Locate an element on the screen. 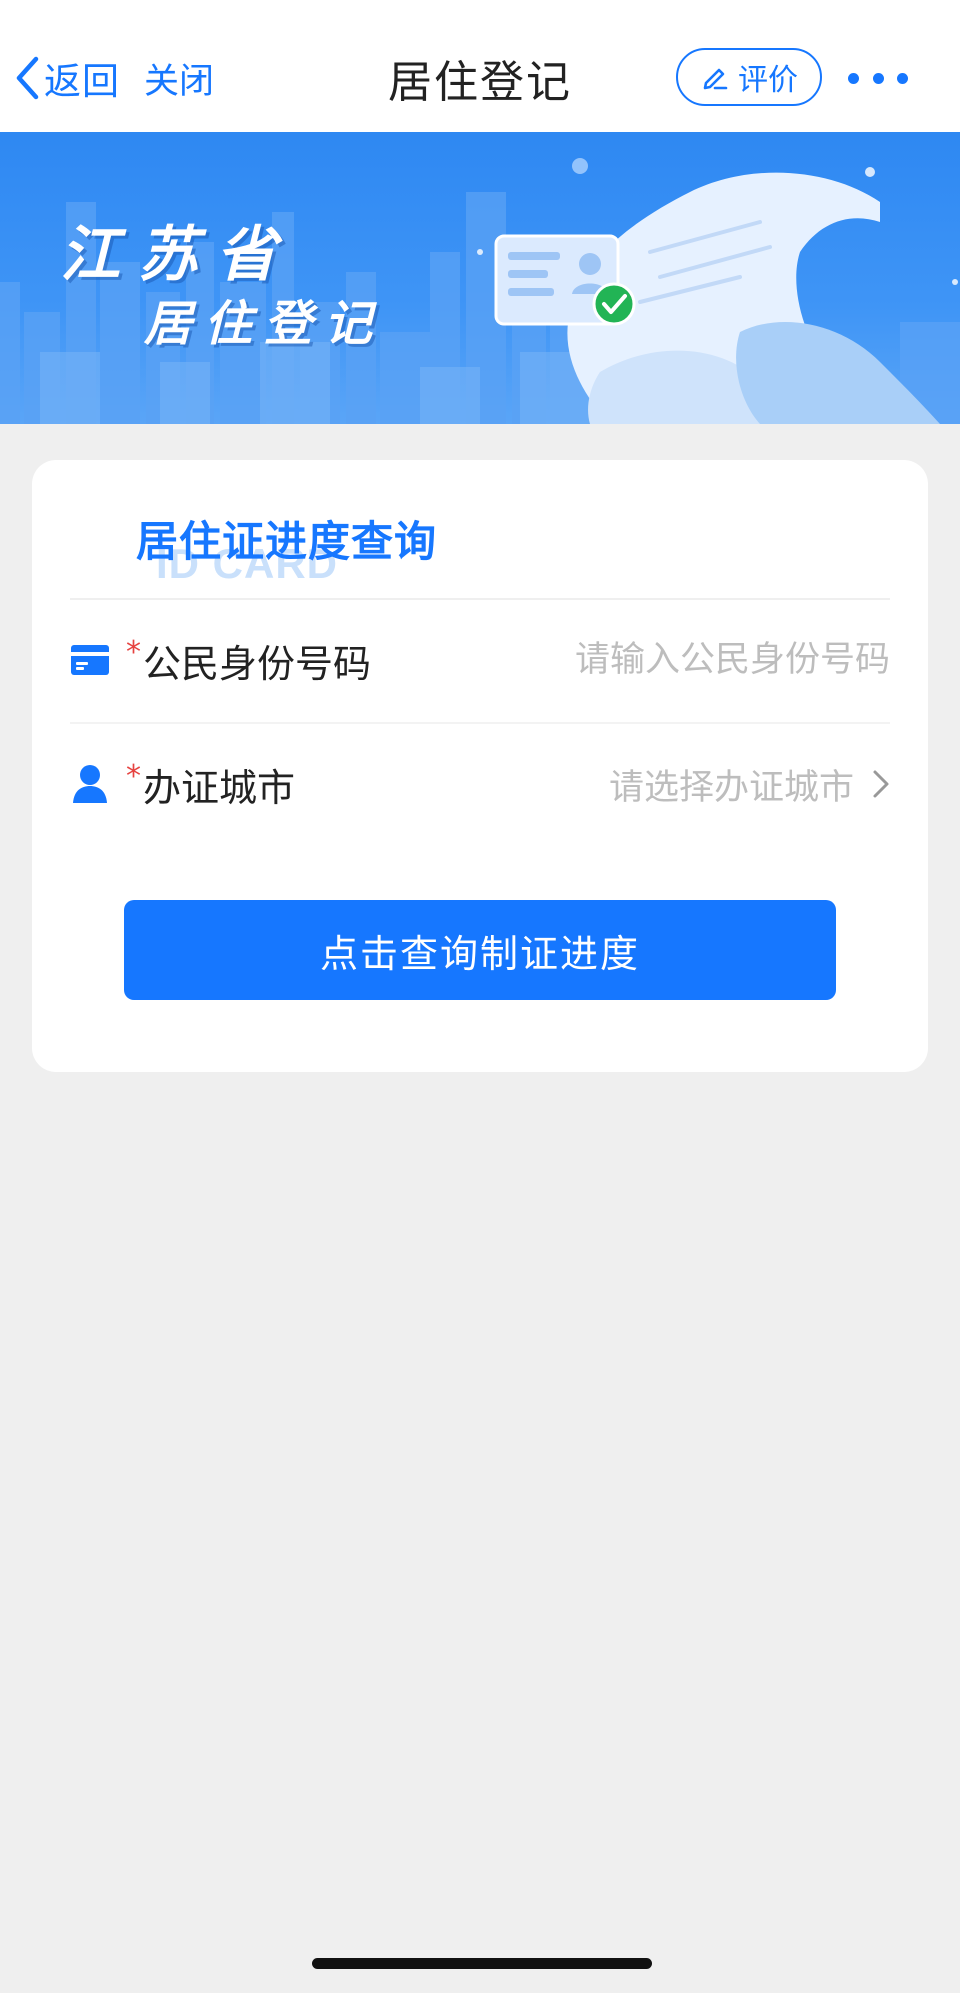 Image resolution: width=960 pixels, height=1993 pixels. rate-button: 评价 is located at coordinates (749, 77).